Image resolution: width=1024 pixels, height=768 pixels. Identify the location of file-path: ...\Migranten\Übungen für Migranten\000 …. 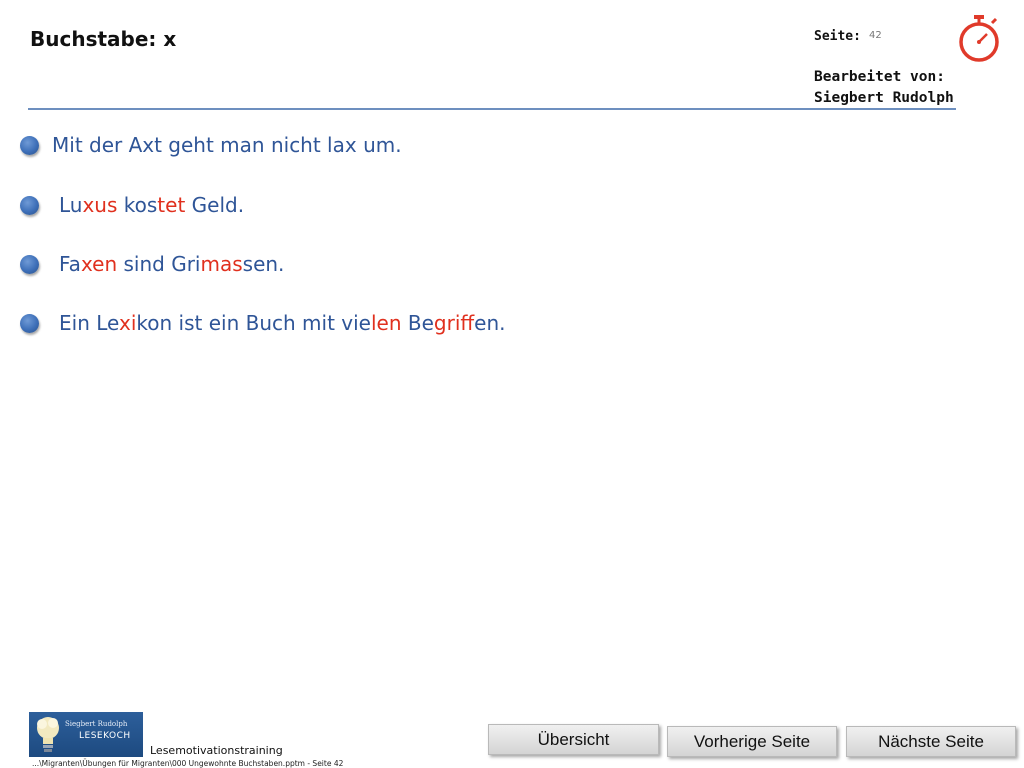
(188, 763).